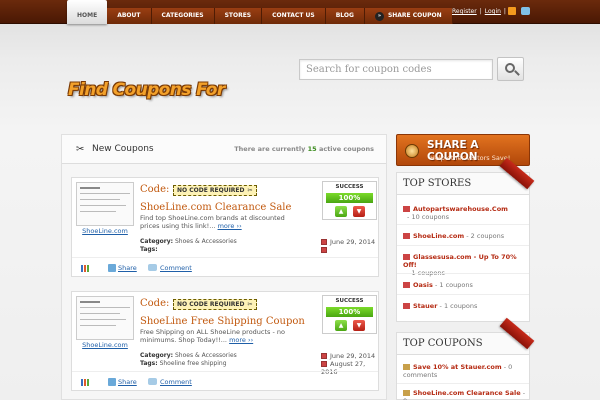 This screenshot has height=400, width=600. Describe the element at coordinates (406, 209) in the screenshot. I see `store-icon` at that location.